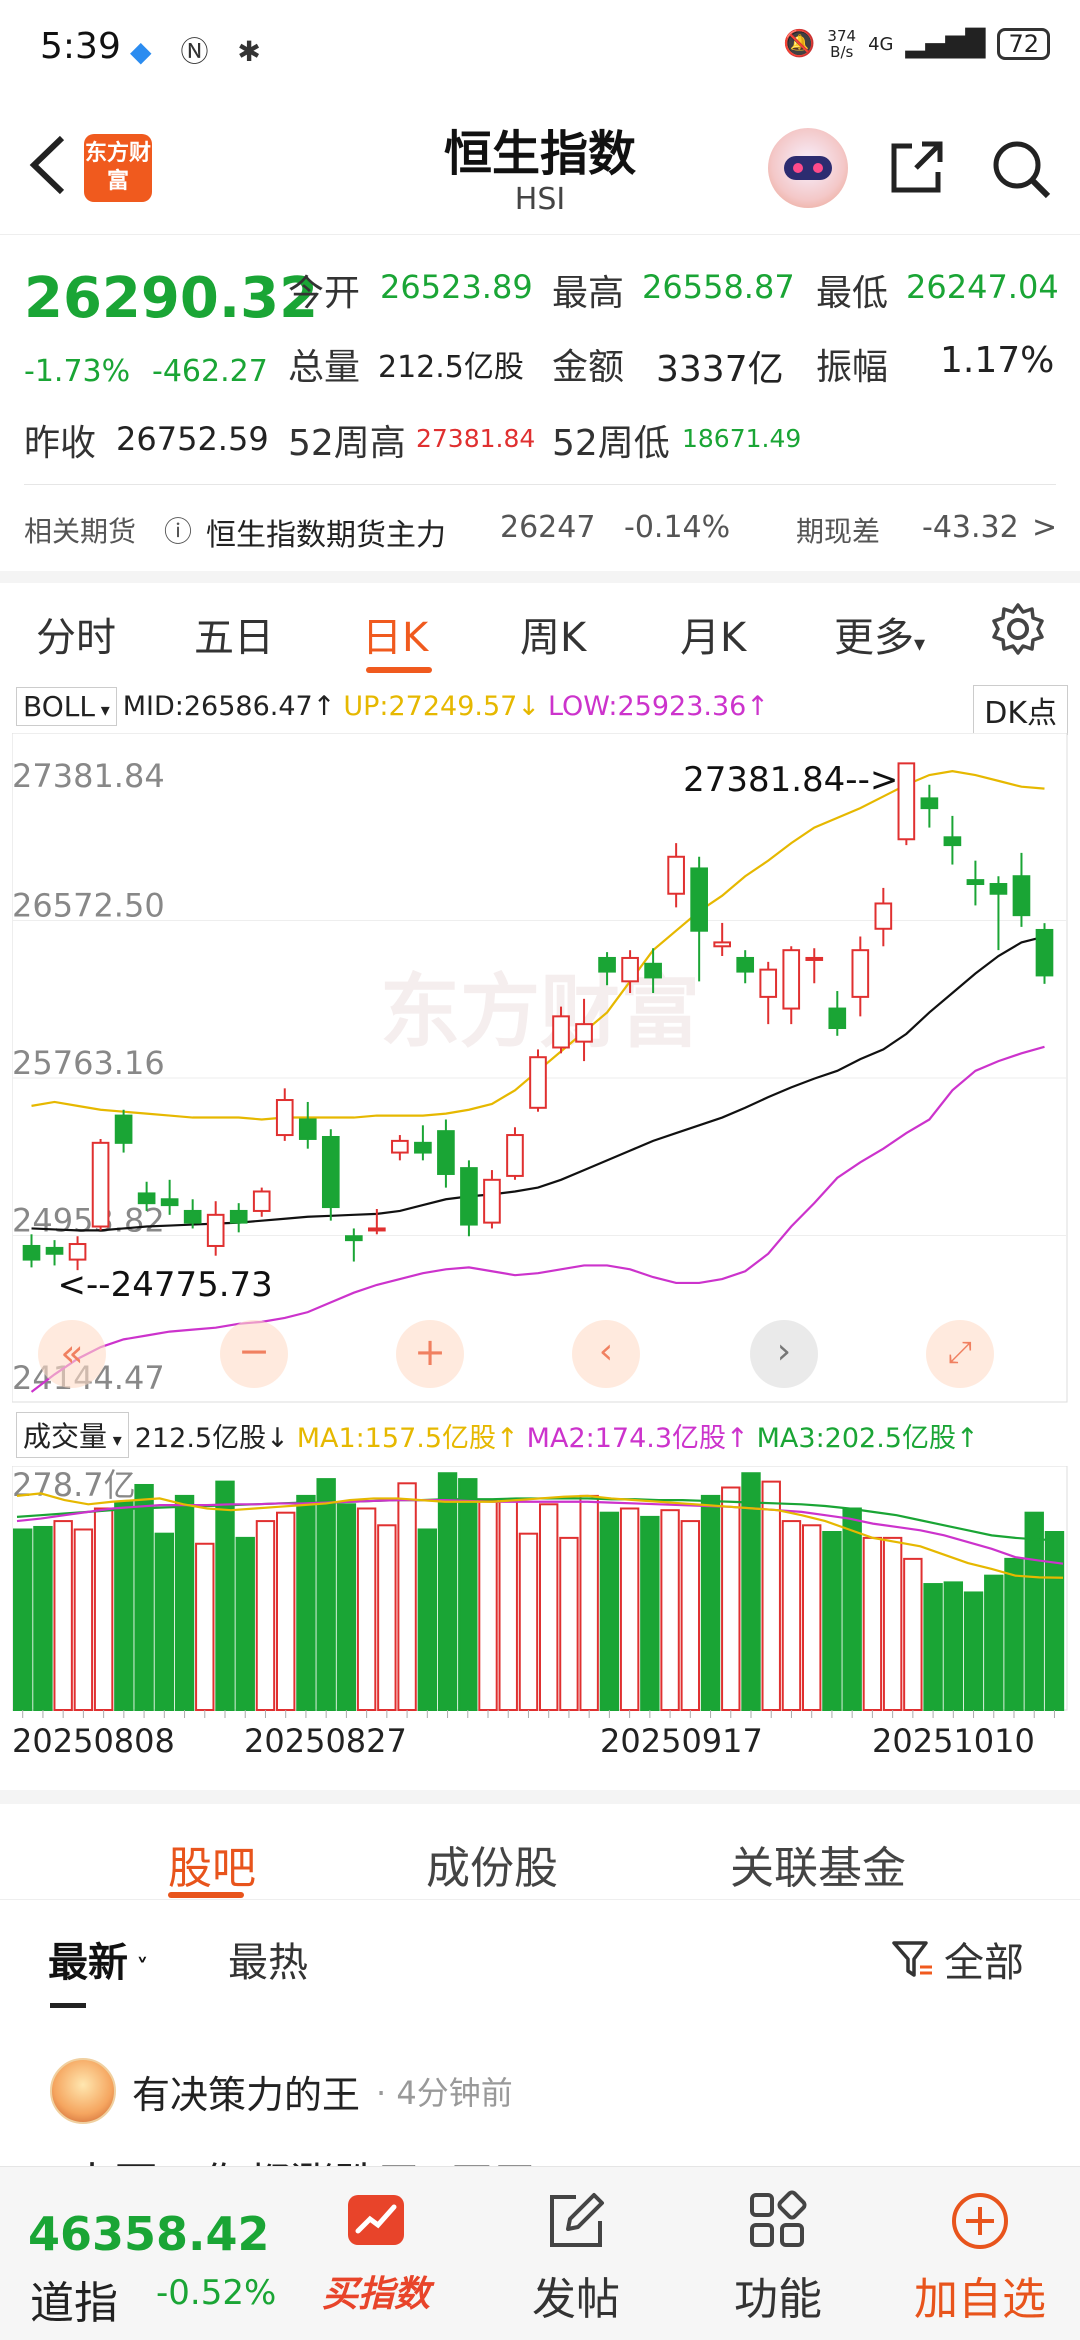 This screenshot has height=2340, width=1080. Describe the element at coordinates (1018, 629) in the screenshot. I see `gear-icon` at that location.